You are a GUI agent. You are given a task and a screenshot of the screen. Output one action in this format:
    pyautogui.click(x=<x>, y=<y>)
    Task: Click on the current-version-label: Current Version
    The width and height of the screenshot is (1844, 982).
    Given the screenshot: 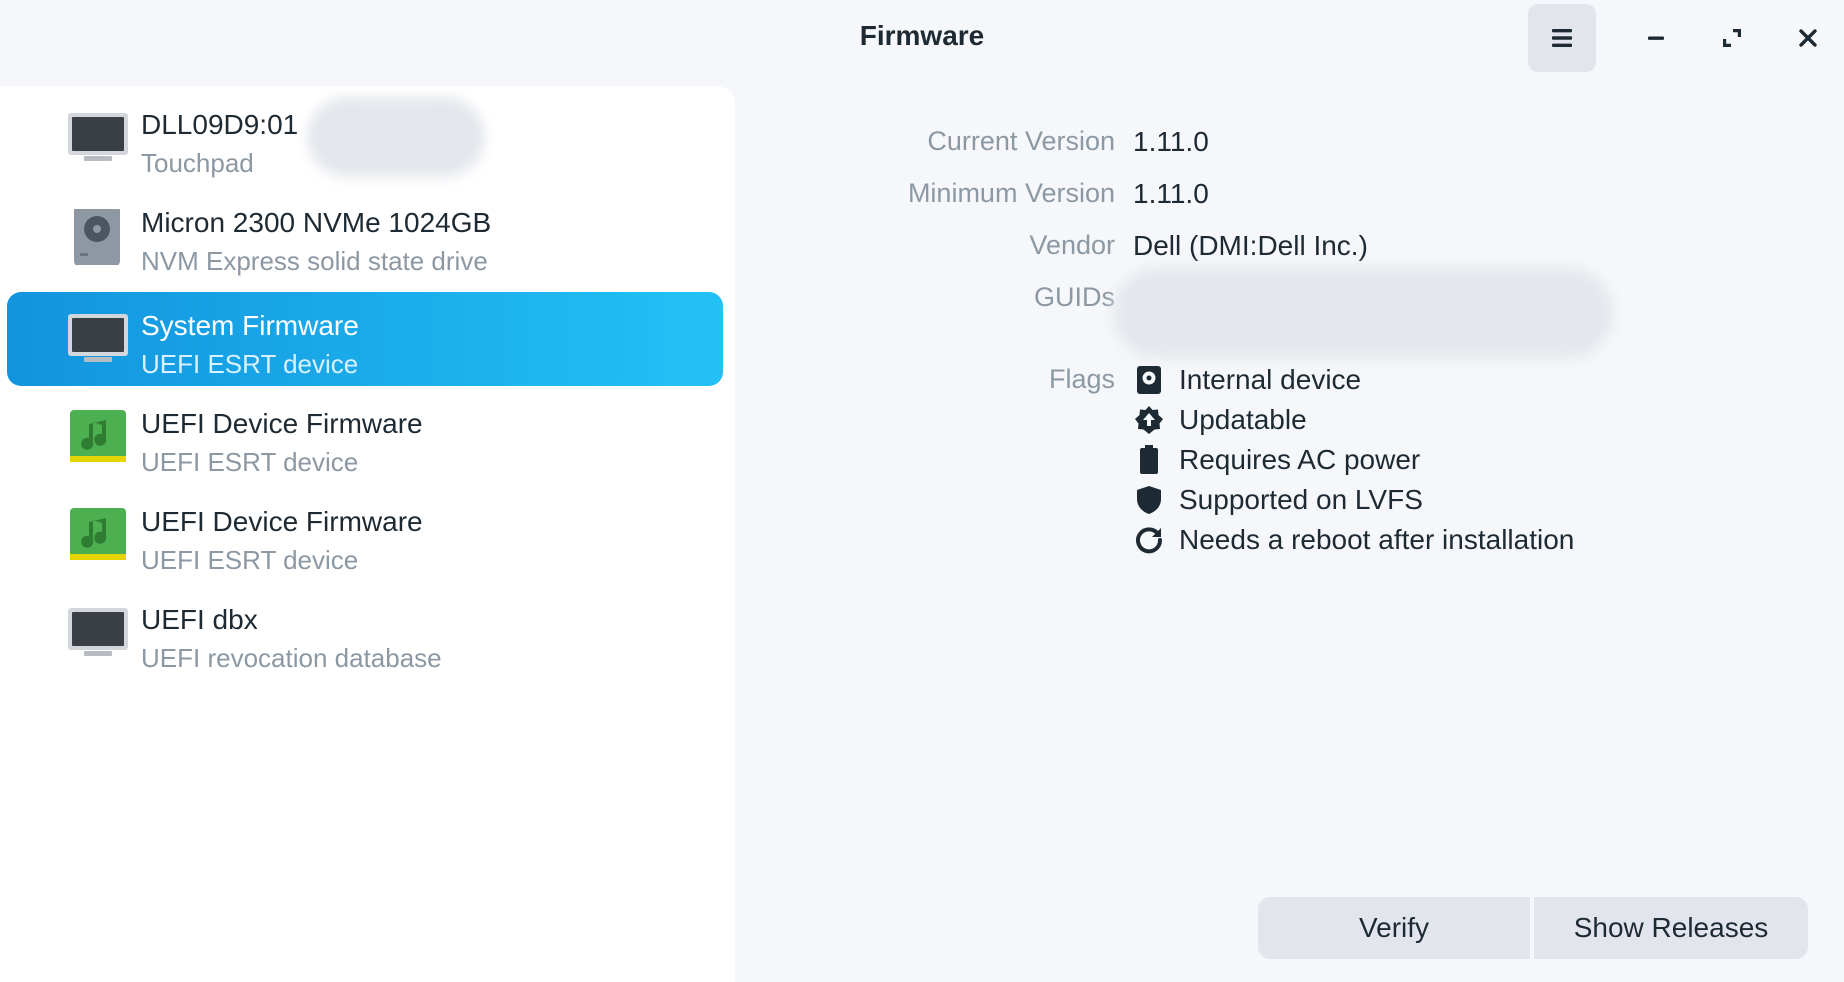 What is the action you would take?
    pyautogui.click(x=1021, y=141)
    